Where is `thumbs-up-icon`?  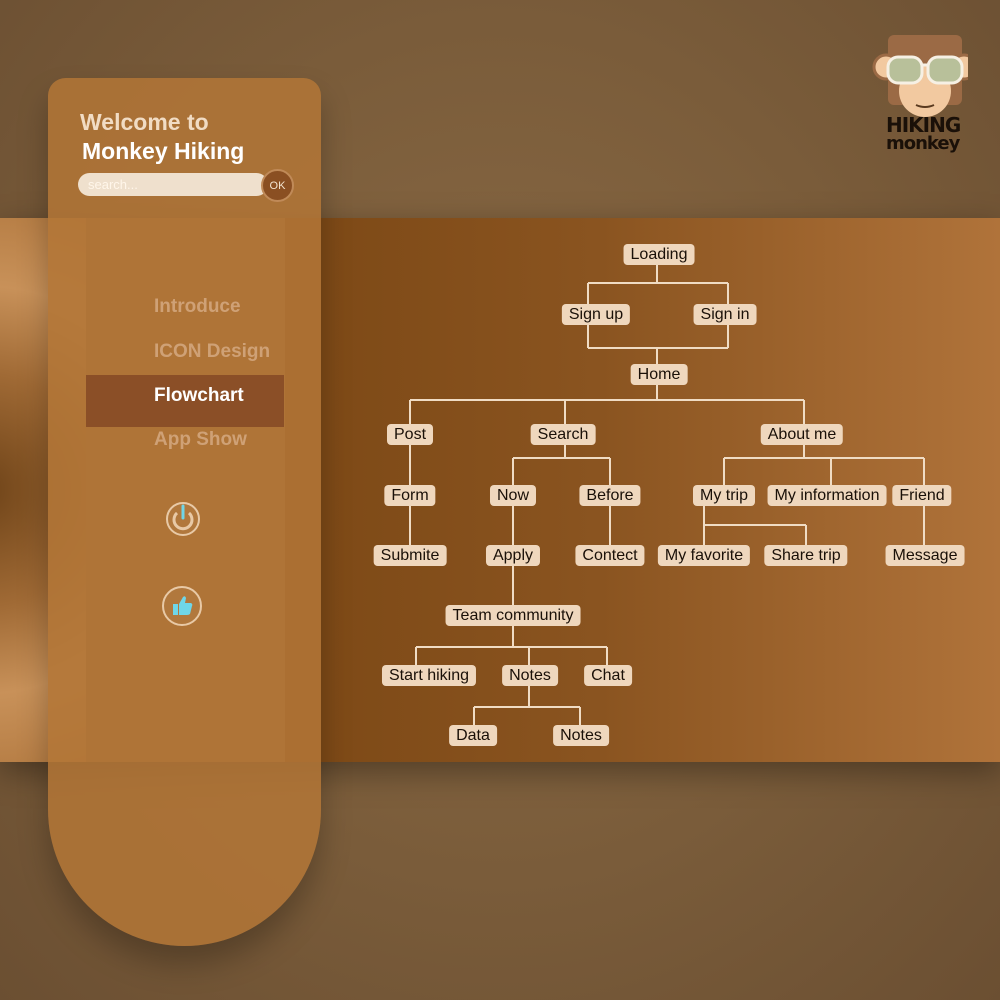 thumbs-up-icon is located at coordinates (182, 606).